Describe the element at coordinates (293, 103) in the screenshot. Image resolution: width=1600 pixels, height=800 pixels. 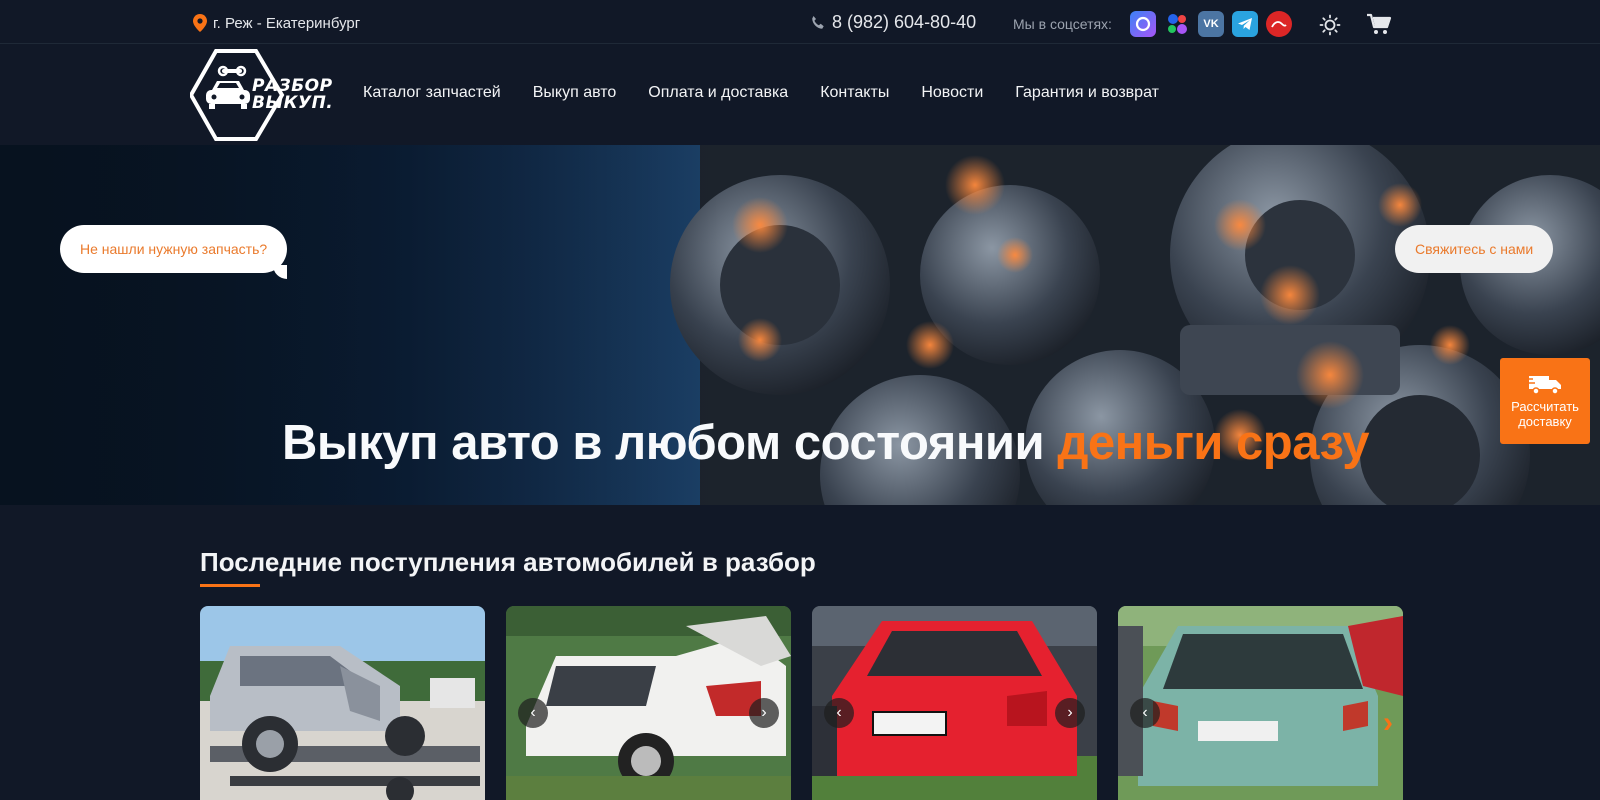
I see `logo-line-2: ВЫКУП.` at that location.